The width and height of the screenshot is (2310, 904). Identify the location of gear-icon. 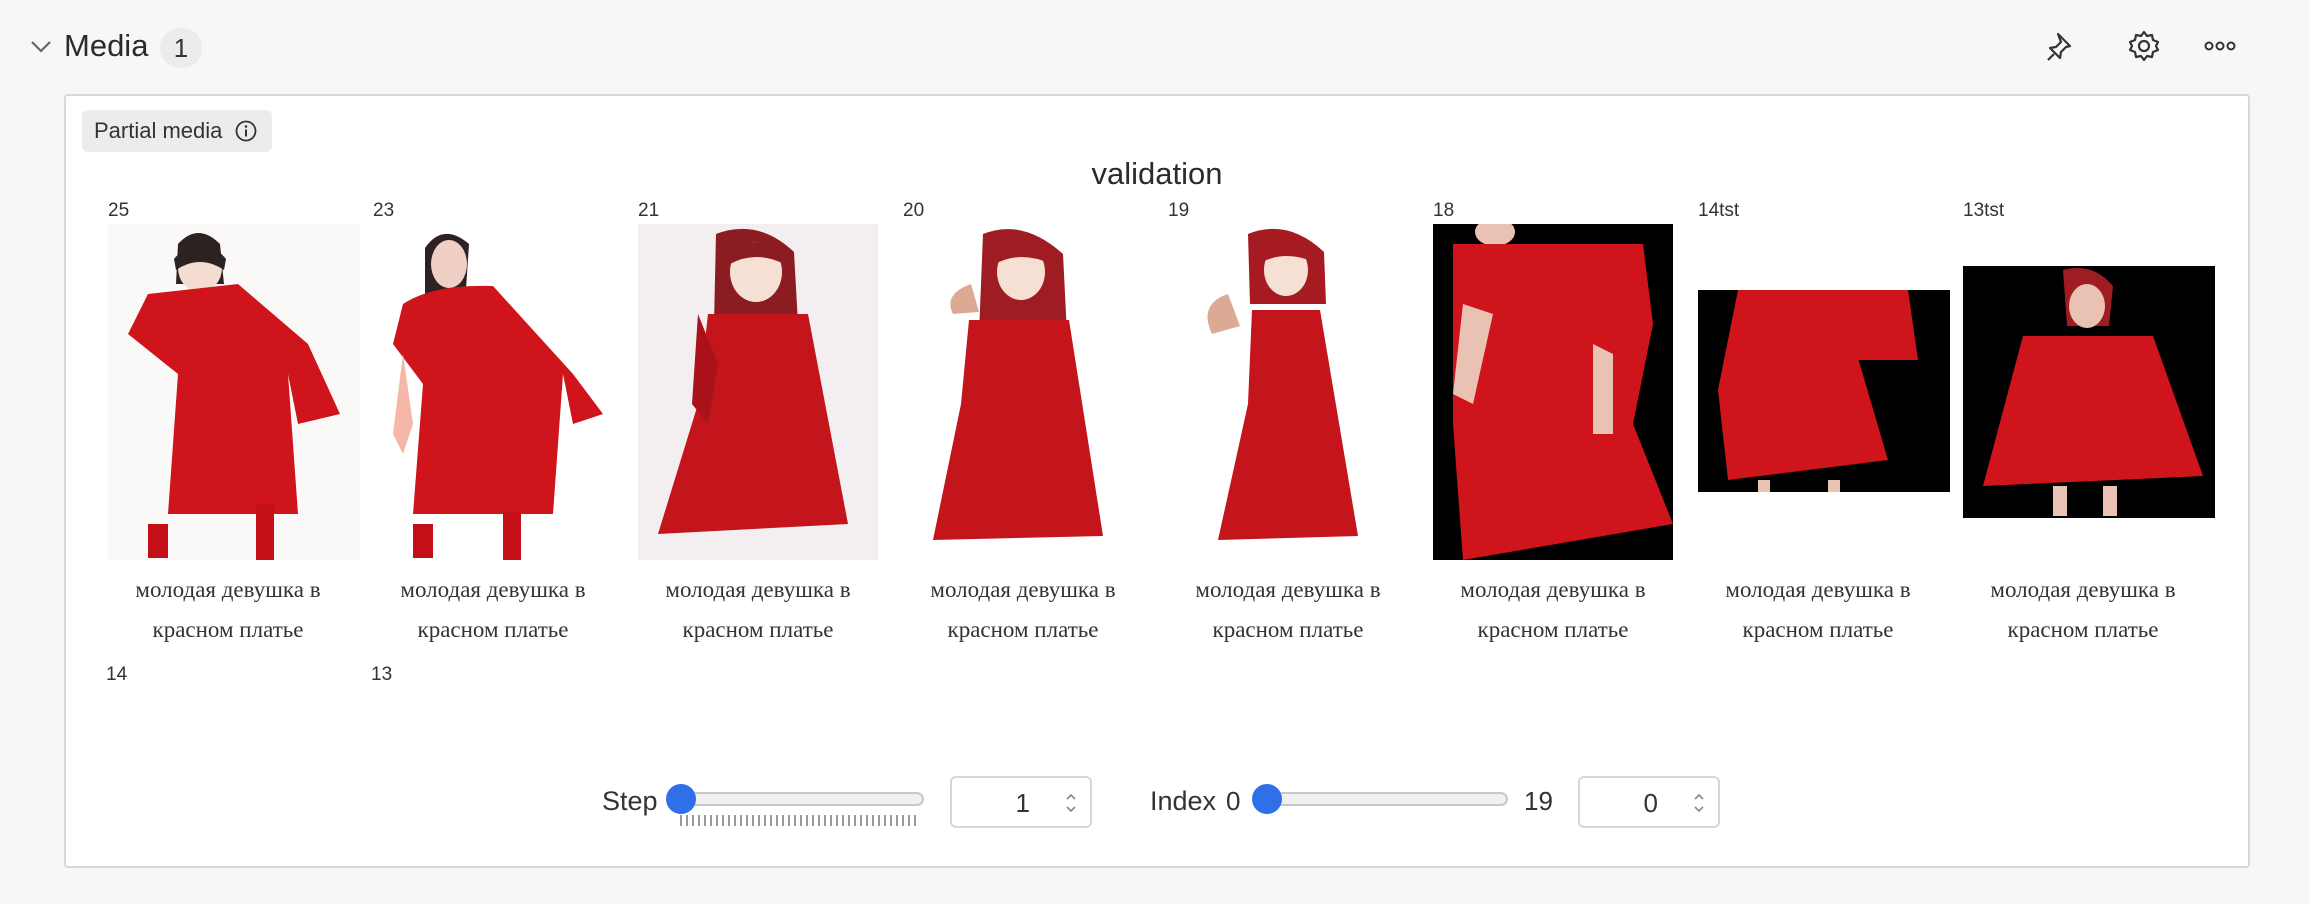
(2144, 46).